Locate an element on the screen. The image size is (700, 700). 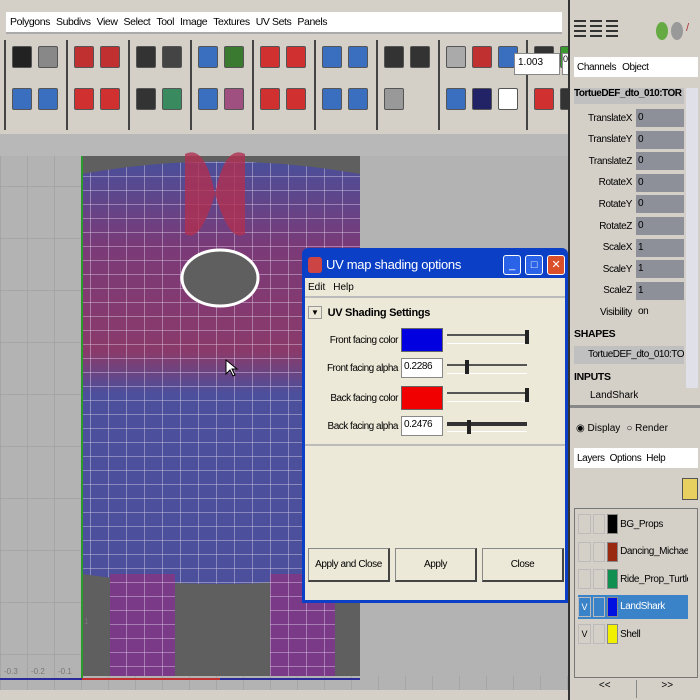
back-color-swatch is located at coordinates (422, 398).